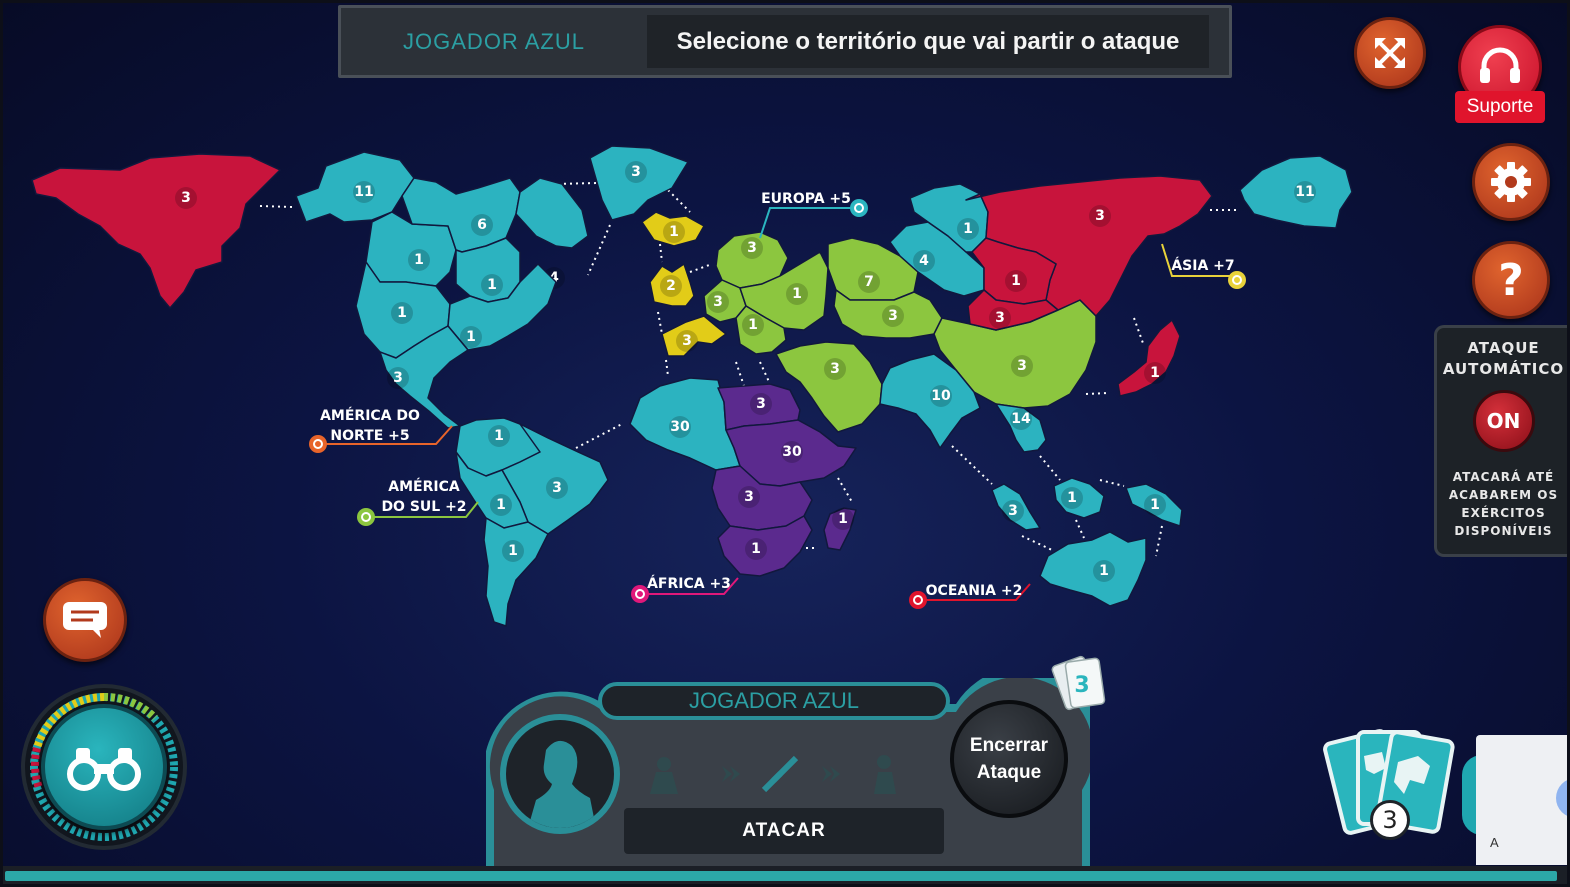 The width and height of the screenshot is (1570, 887). I want to click on continent-label-africa: ÁFRICA +3, so click(685, 589).